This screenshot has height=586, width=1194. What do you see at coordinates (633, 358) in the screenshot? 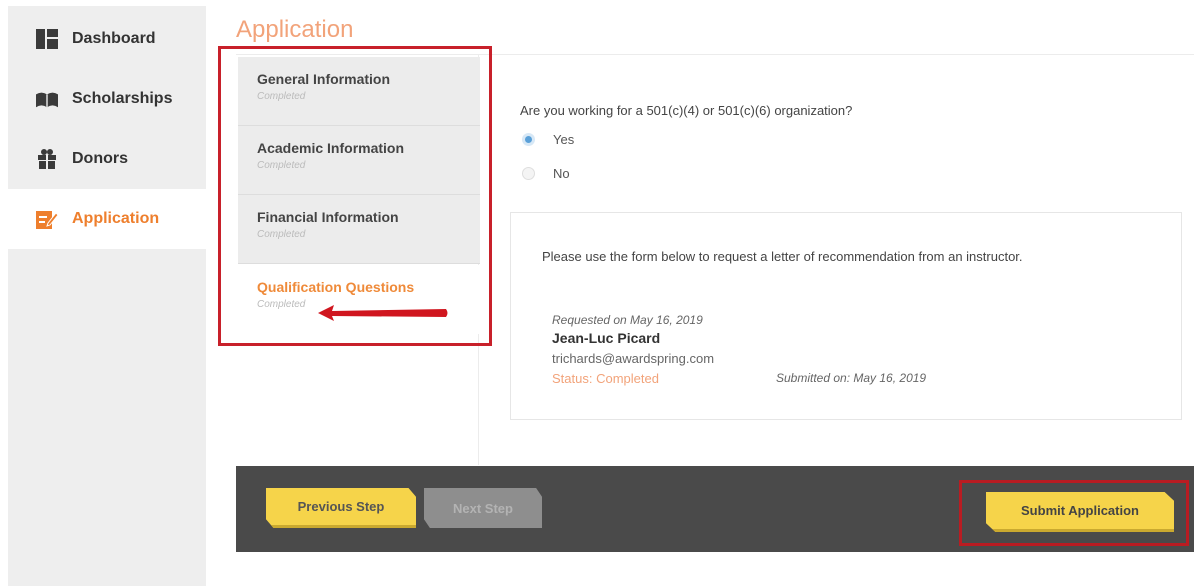
I see `recommender-email: trichards@awardspring.com` at bounding box center [633, 358].